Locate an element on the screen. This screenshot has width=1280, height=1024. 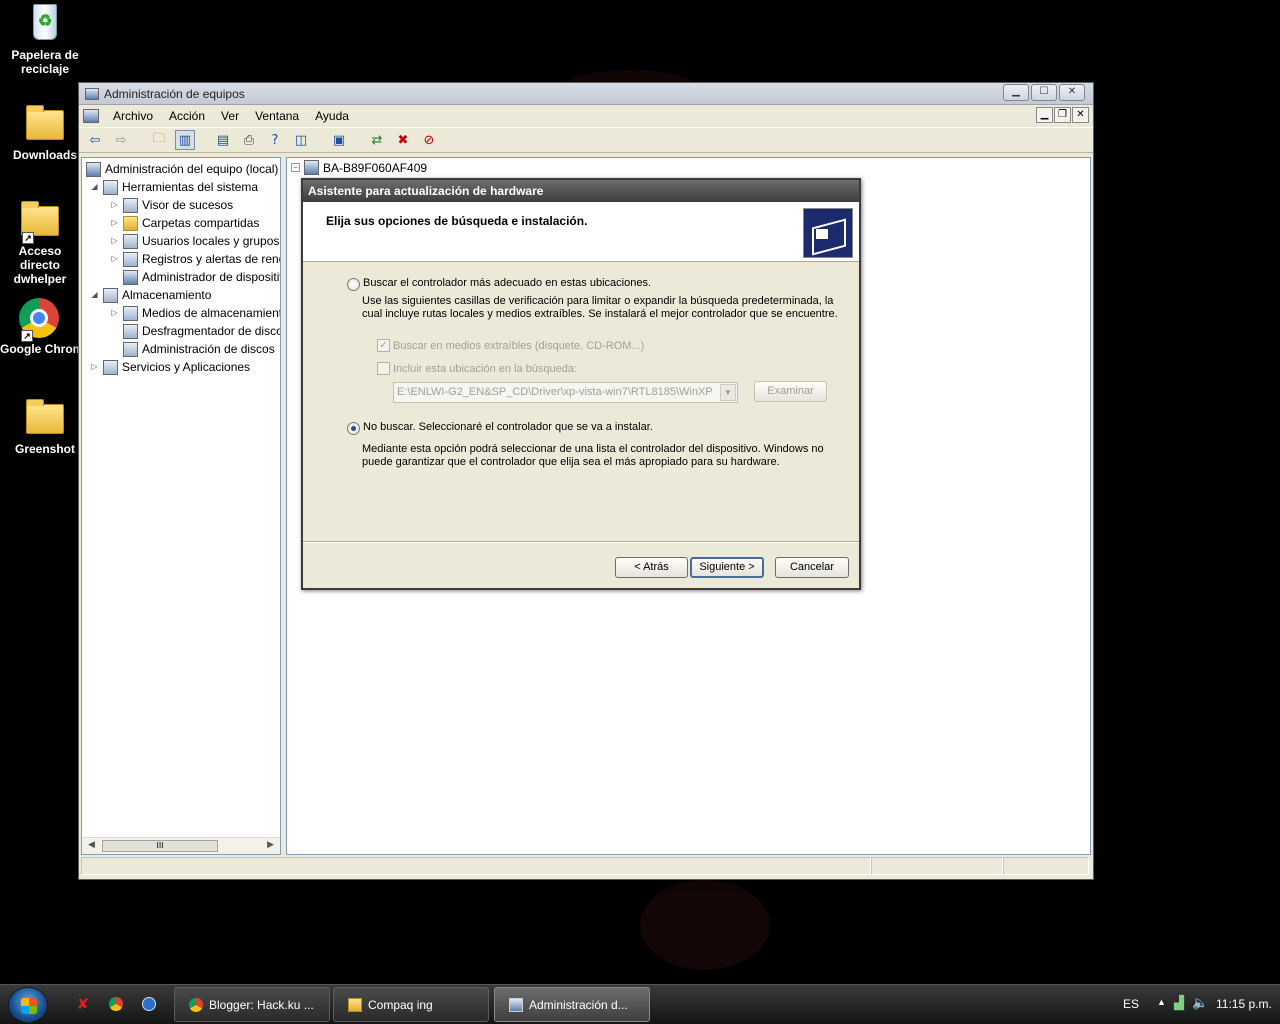
tree-item-root: Administración del equipo (local) is located at coordinates (182, 169).